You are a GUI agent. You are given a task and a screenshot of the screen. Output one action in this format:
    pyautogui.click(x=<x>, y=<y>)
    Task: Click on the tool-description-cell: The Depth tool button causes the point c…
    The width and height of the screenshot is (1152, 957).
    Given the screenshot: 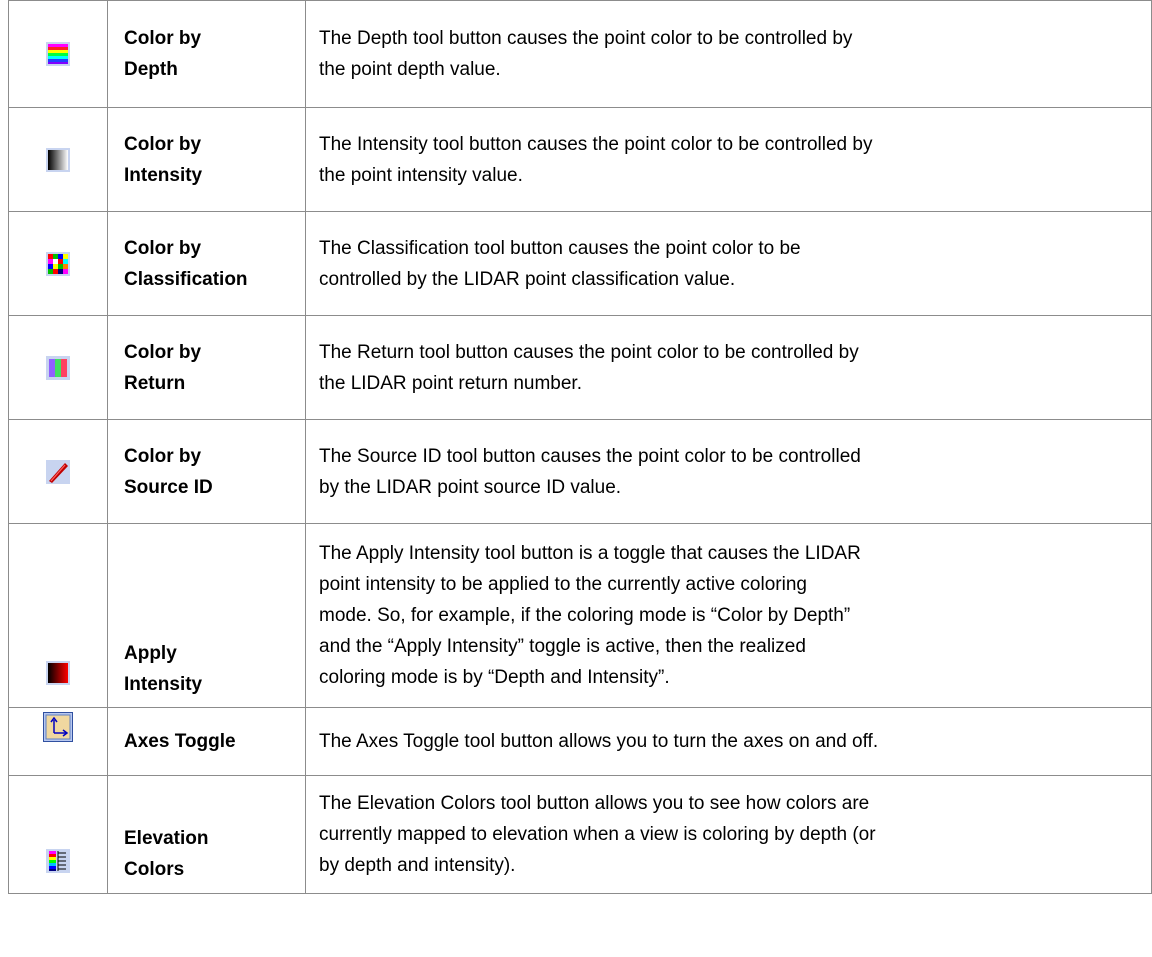 What is the action you would take?
    pyautogui.click(x=728, y=54)
    